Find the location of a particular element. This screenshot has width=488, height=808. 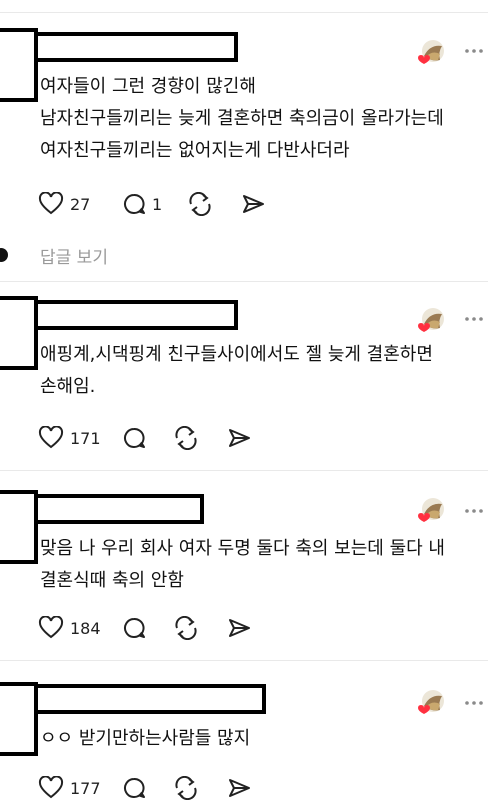

like-count: 184 is located at coordinates (85, 628).